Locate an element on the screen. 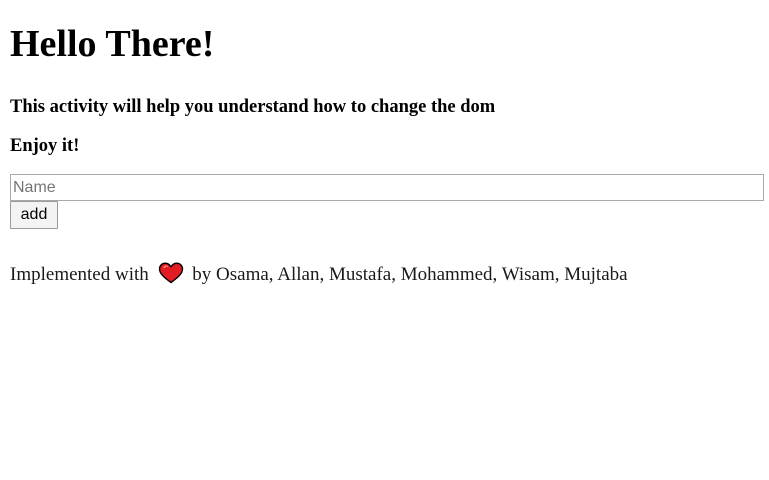  add-button: add is located at coordinates (34, 215).